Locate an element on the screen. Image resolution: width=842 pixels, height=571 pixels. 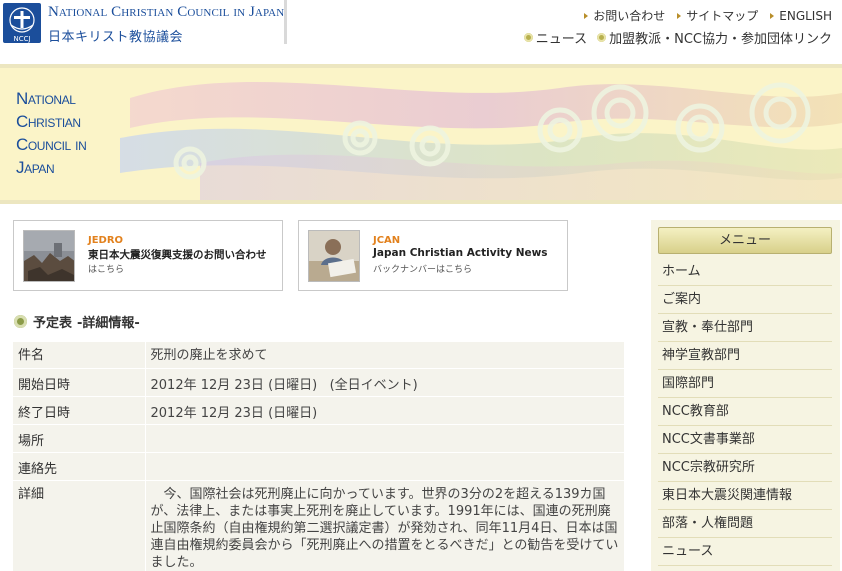
sidebar-item-human-rights: 部落・人権問題 is located at coordinates (745, 524).